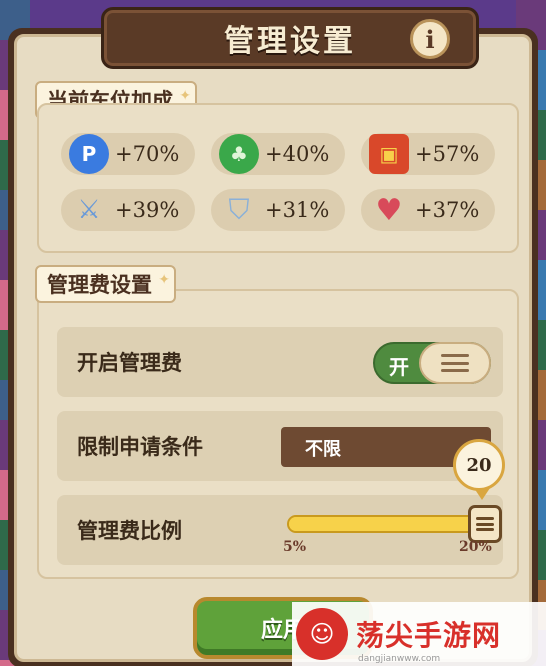  Describe the element at coordinates (280, 446) in the screenshot. I see `limit-row: 限制申请条件 不限 ⌄` at that location.